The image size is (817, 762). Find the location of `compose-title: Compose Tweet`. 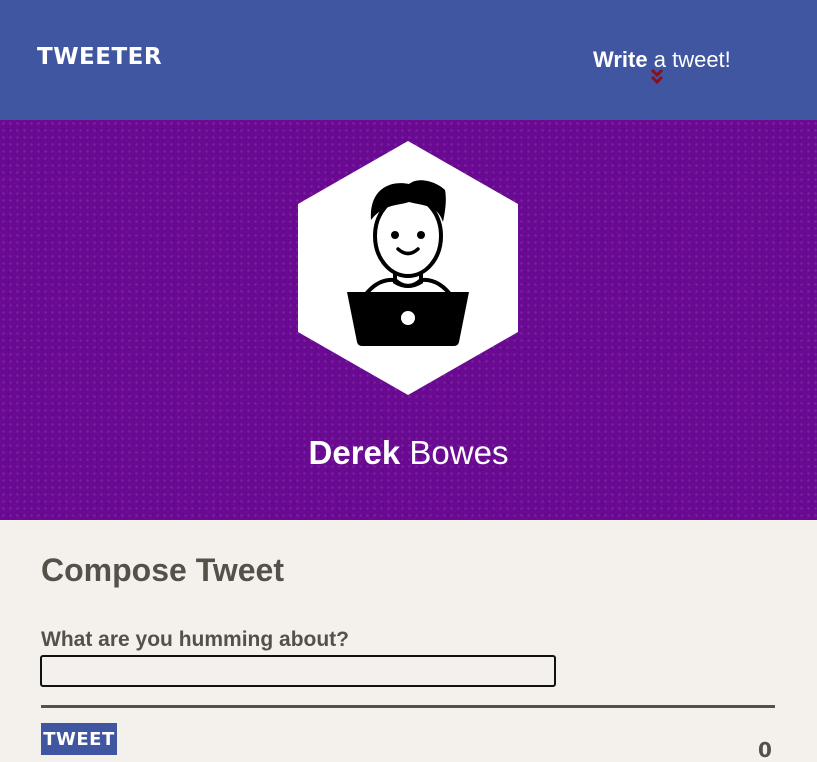

compose-title: Compose Tweet is located at coordinates (162, 570).